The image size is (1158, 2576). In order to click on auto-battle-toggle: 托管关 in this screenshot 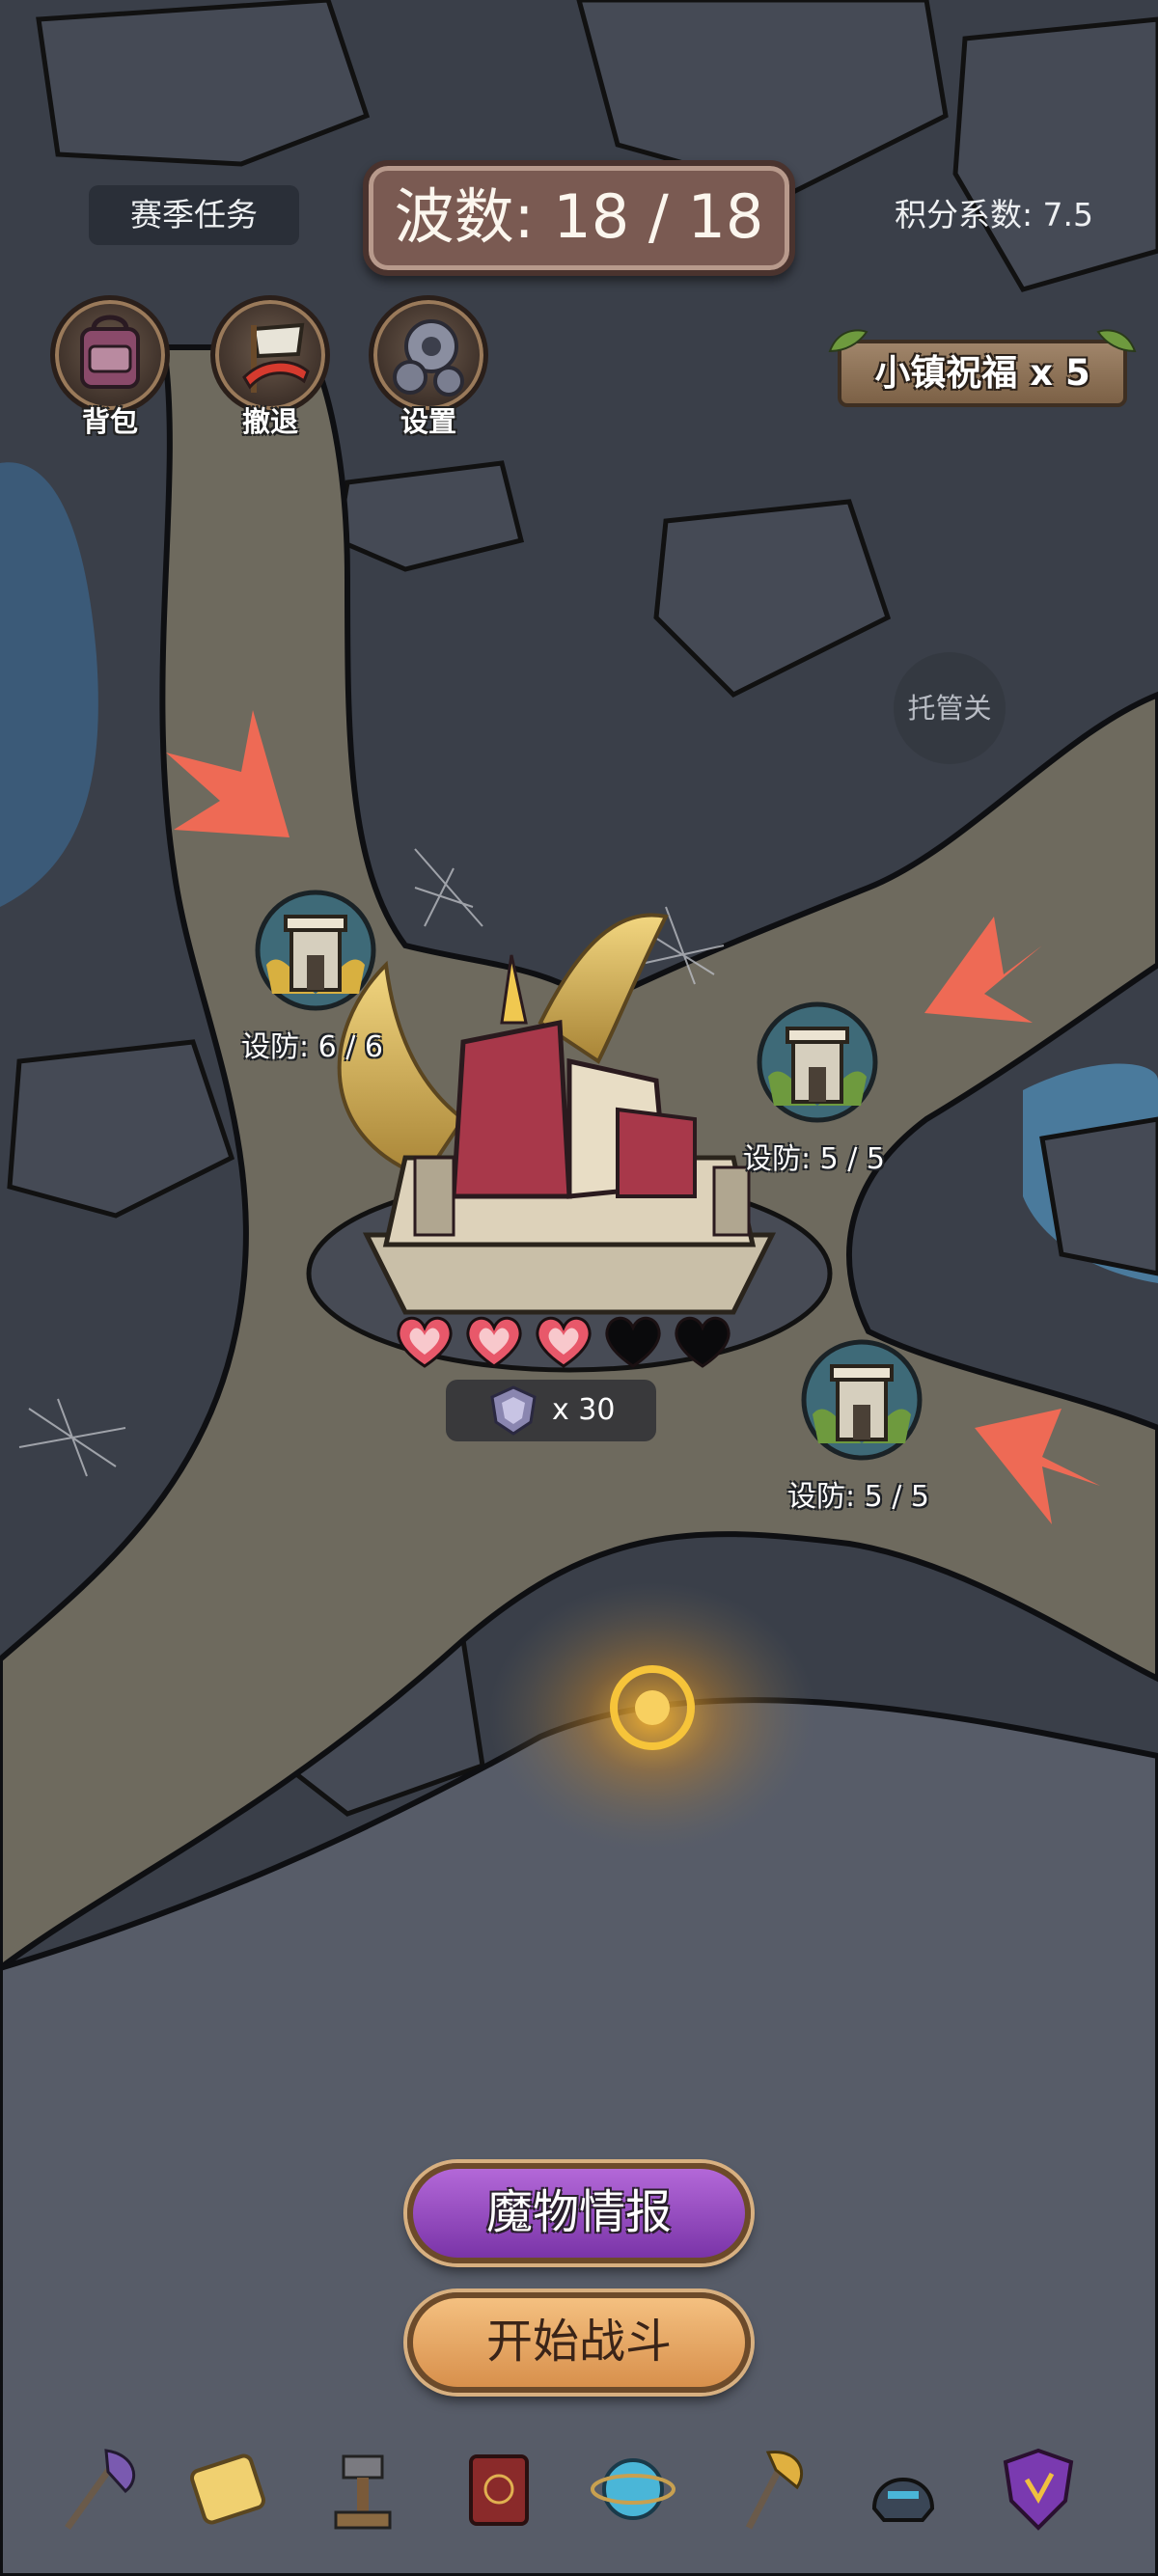, I will do `click(950, 708)`.